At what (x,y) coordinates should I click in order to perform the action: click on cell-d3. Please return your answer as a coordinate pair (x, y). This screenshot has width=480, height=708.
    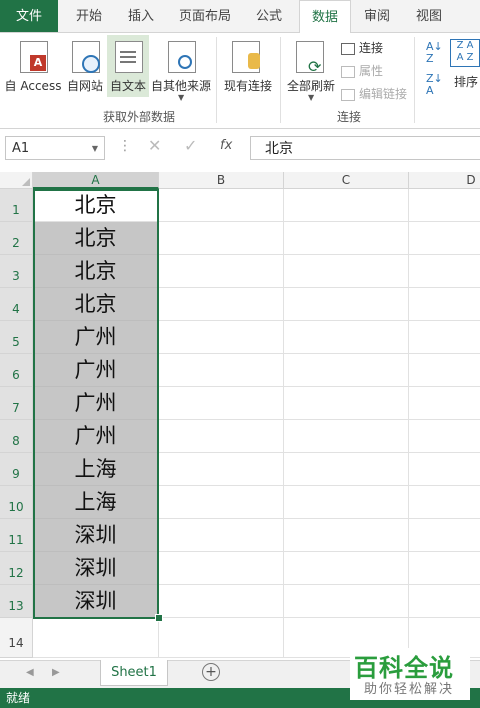
    Looking at the image, I should click on (444, 271).